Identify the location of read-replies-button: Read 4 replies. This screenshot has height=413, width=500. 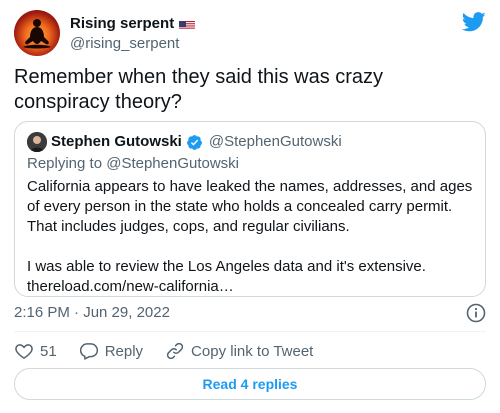
(250, 384).